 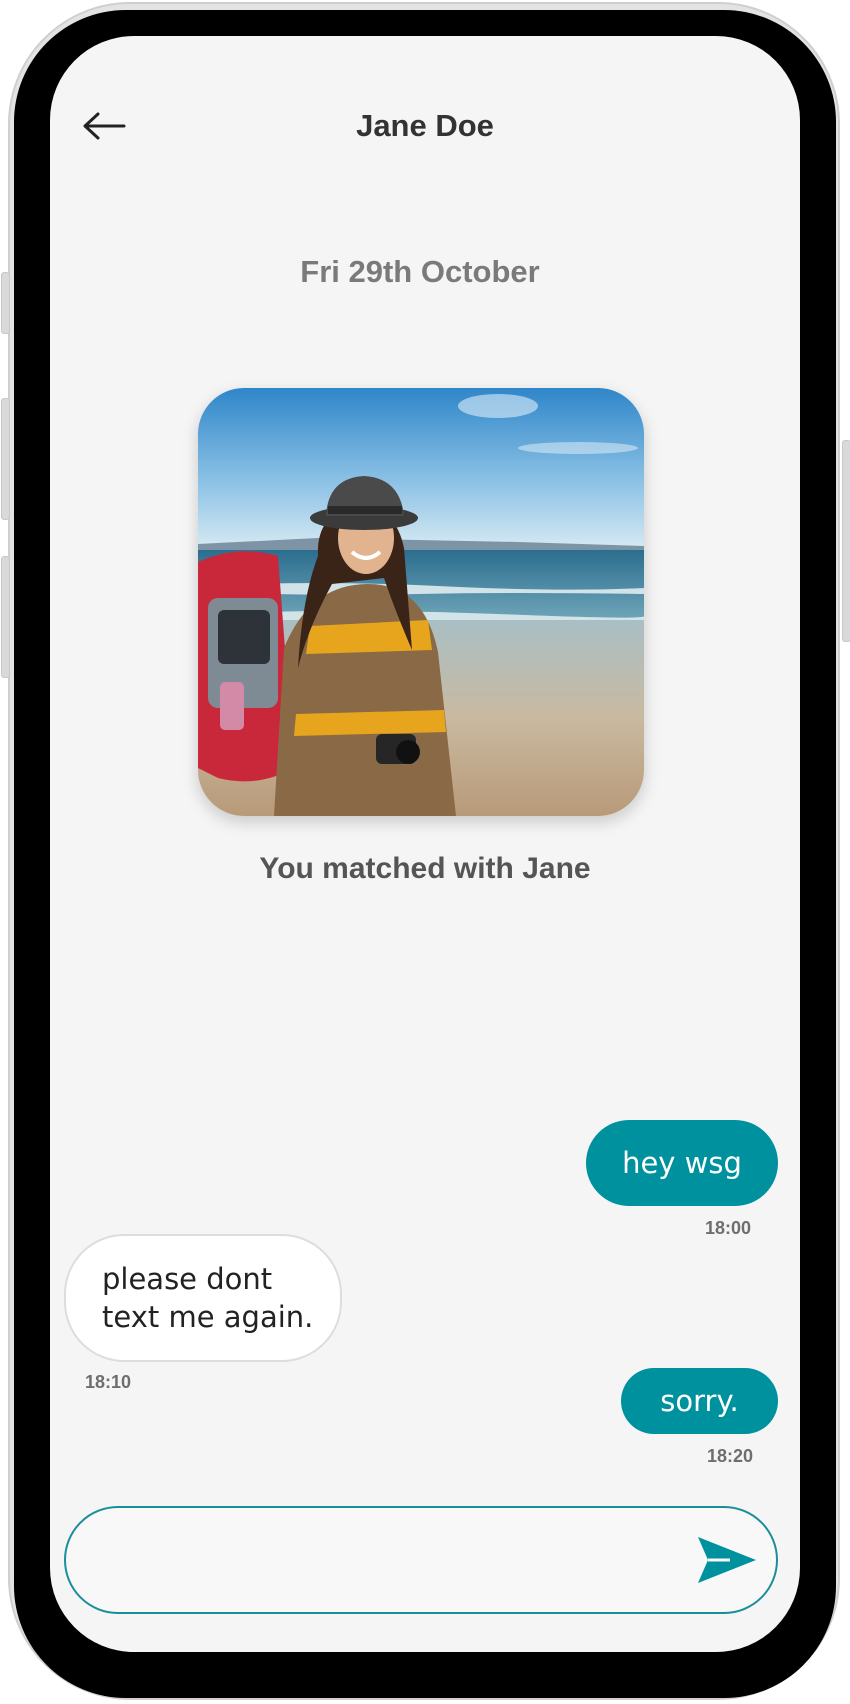 I want to click on date-separator: Fri 29th October, so click(x=420, y=271).